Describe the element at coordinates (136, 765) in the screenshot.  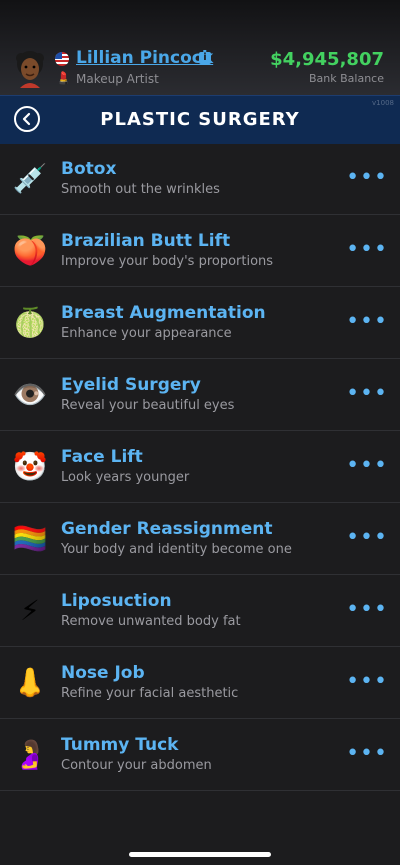
I see `item-subtitle: Contour your abdomen` at that location.